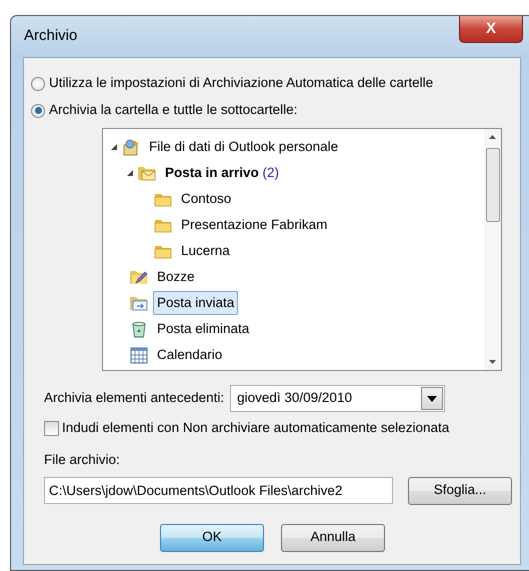  Describe the element at coordinates (131, 147) in the screenshot. I see `data-file-icon` at that location.